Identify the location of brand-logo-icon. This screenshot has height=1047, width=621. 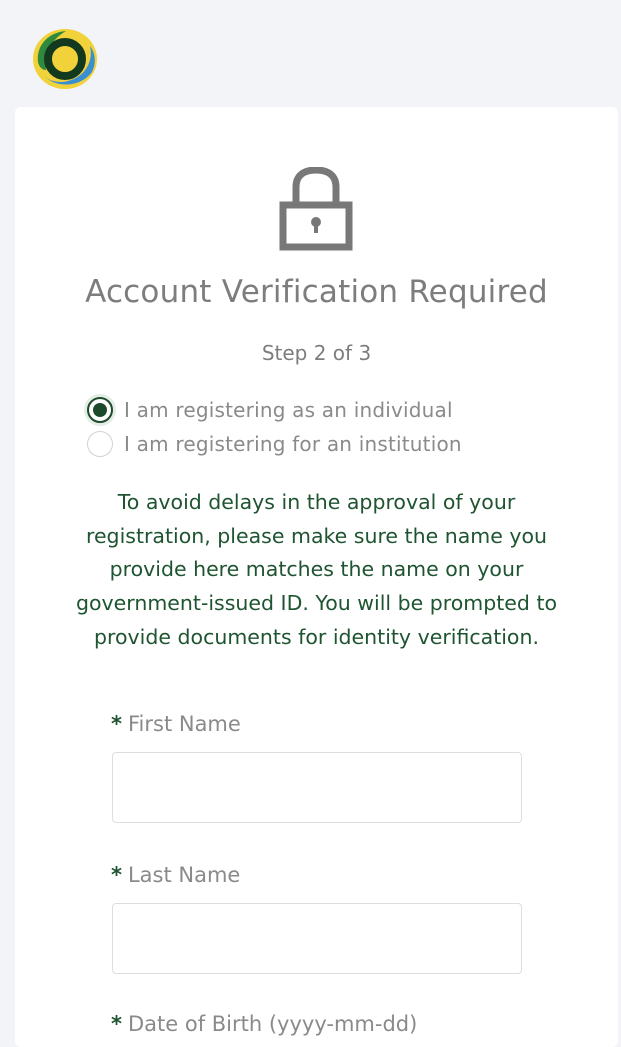
(65, 59).